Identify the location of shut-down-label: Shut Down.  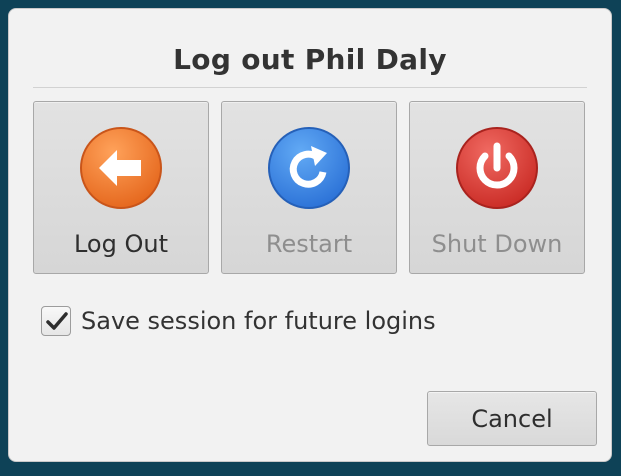
(497, 244).